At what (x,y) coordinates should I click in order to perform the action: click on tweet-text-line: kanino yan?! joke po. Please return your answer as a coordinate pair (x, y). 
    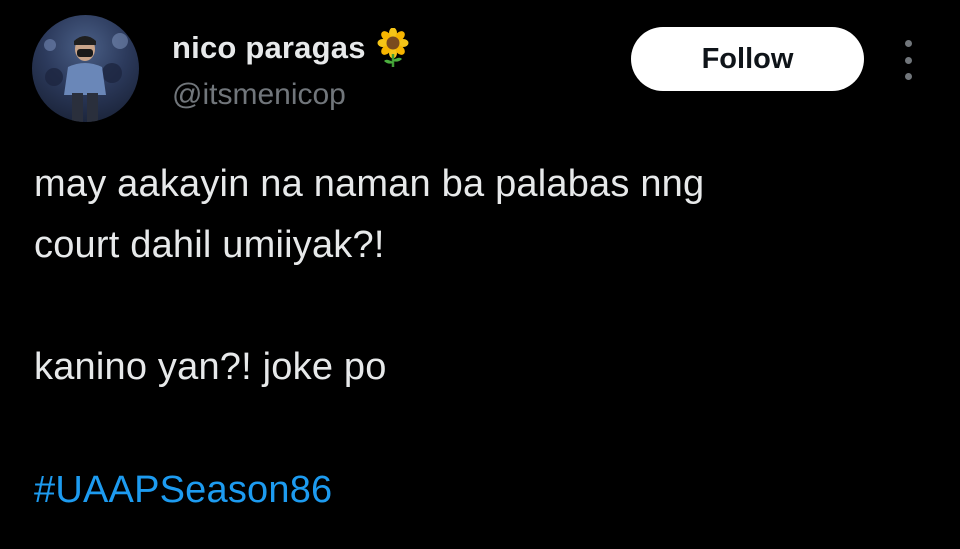
    Looking at the image, I should click on (210, 367).